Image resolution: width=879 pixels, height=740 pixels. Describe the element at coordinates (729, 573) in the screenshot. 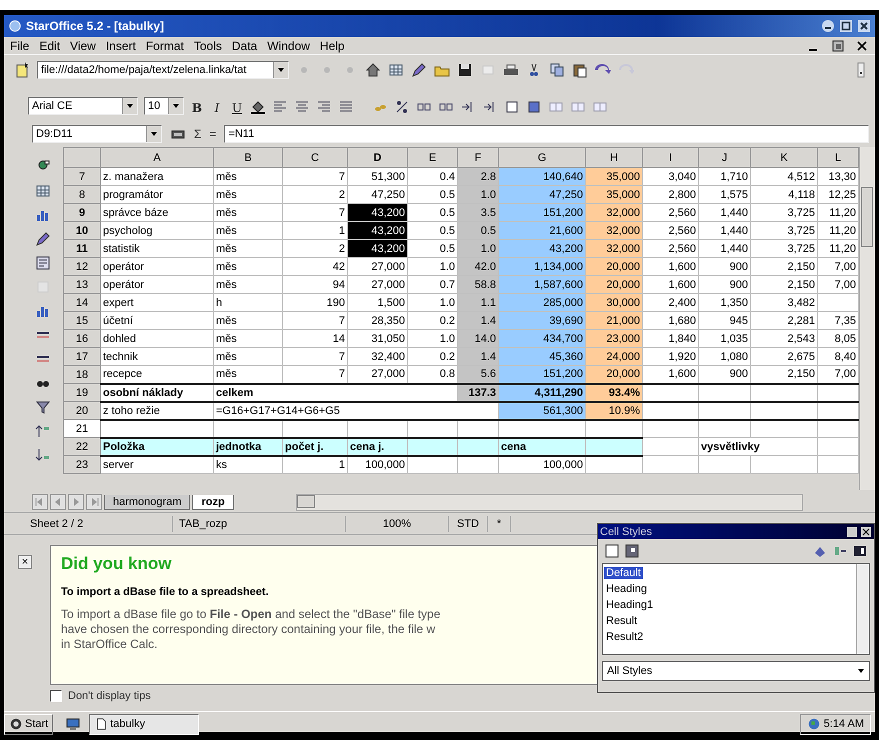

I see `style-item: Default` at that location.